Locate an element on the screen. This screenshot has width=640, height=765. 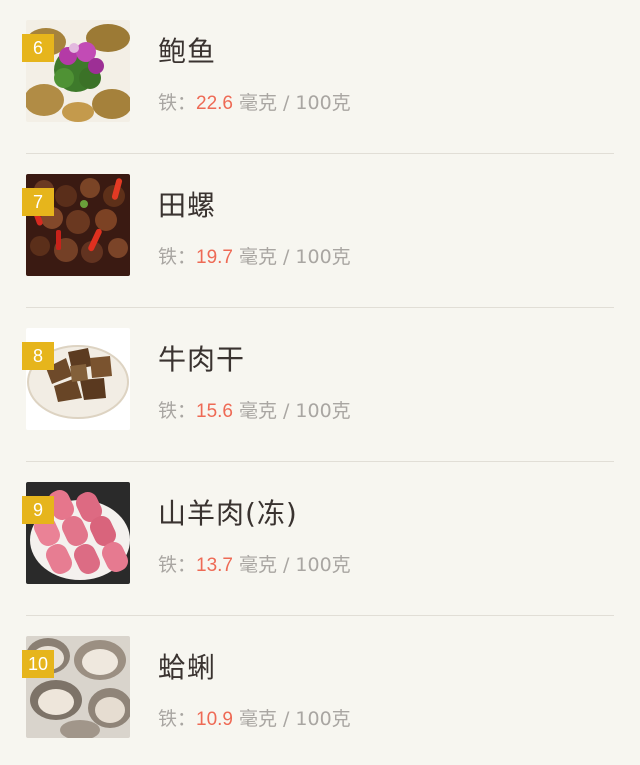
iron-value: 15.6 is located at coordinates (214, 411).